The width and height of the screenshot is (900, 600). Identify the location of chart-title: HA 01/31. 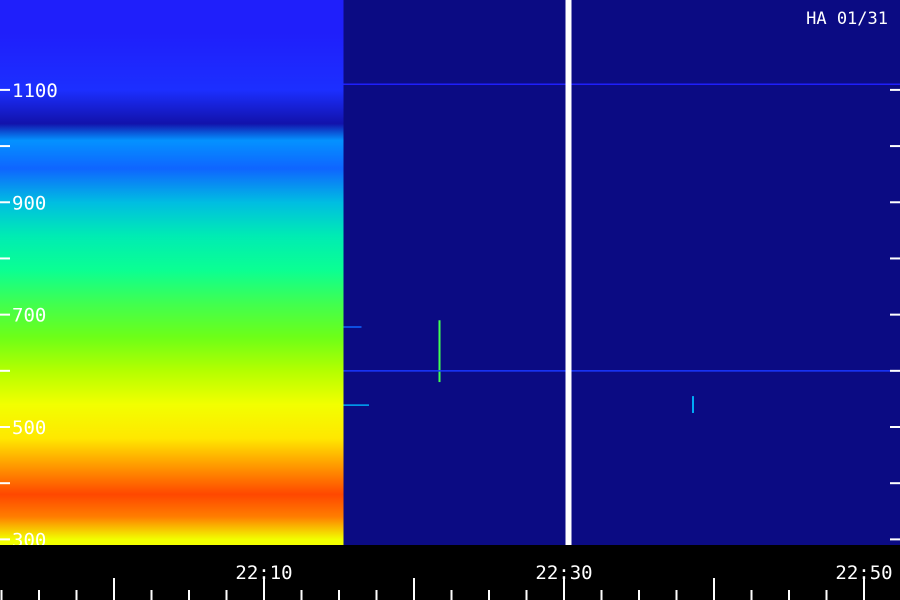
(847, 19).